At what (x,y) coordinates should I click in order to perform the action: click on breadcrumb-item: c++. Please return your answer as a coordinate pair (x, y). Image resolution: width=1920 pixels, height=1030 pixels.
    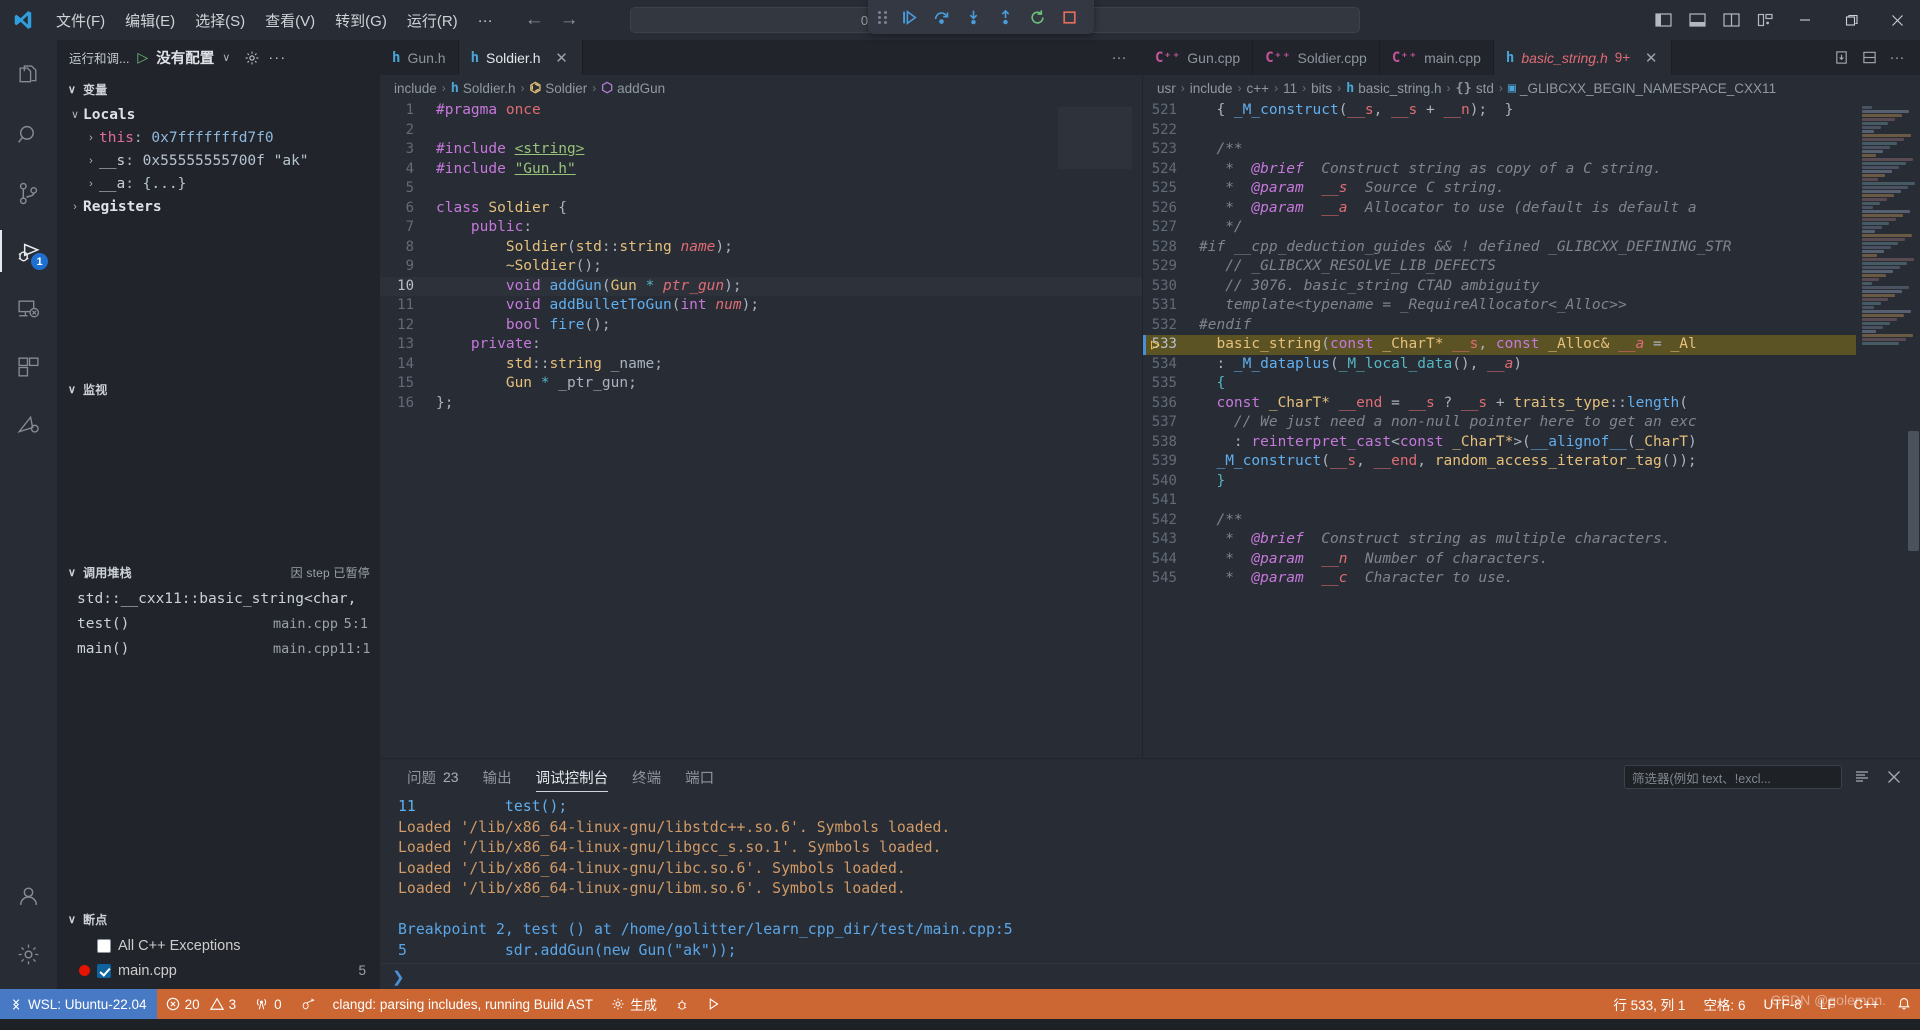
    Looking at the image, I should click on (1258, 88).